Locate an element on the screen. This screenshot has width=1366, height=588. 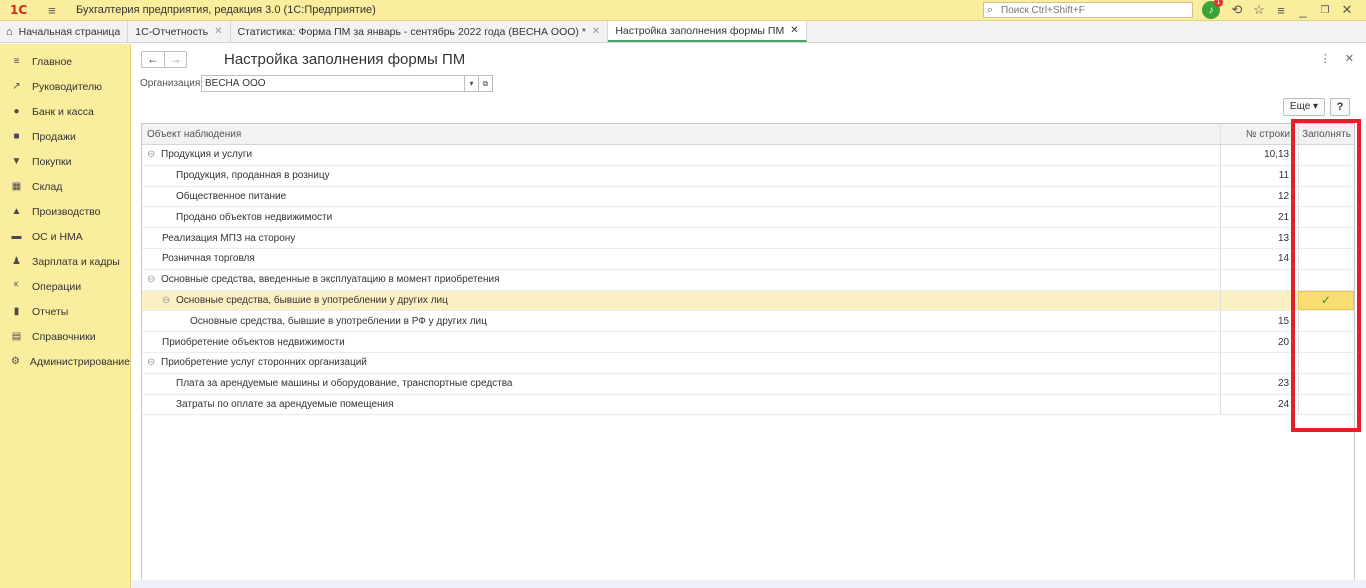
sidebar-item-label: Продажи is located at coordinates (54, 136).